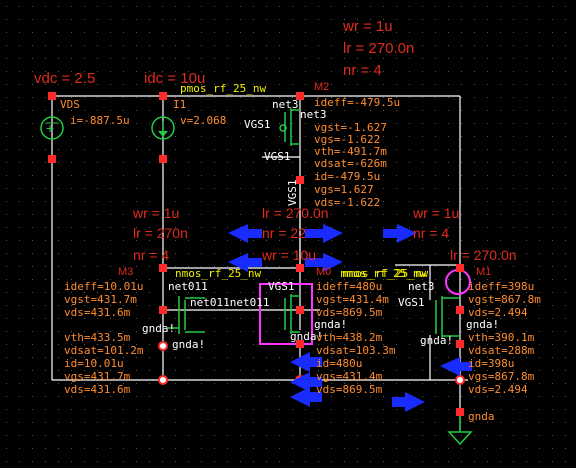  I want to click on svg-text: vth=433.5m, so click(97, 337).